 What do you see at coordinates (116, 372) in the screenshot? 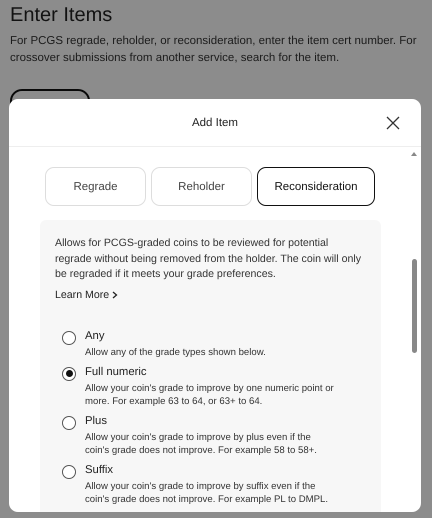
I see `option-label: Full numeric` at bounding box center [116, 372].